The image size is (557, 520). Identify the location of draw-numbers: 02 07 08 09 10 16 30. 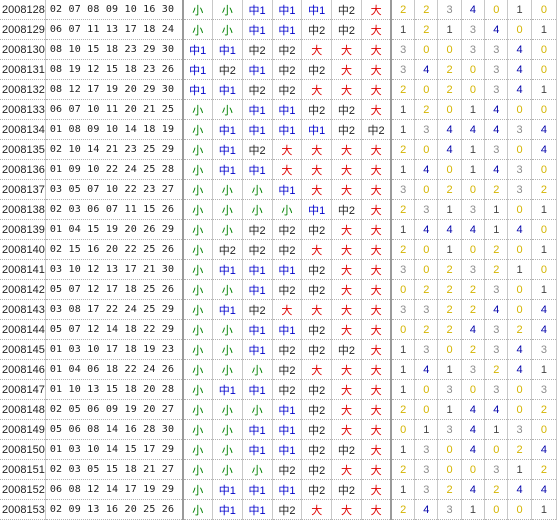
(114, 10).